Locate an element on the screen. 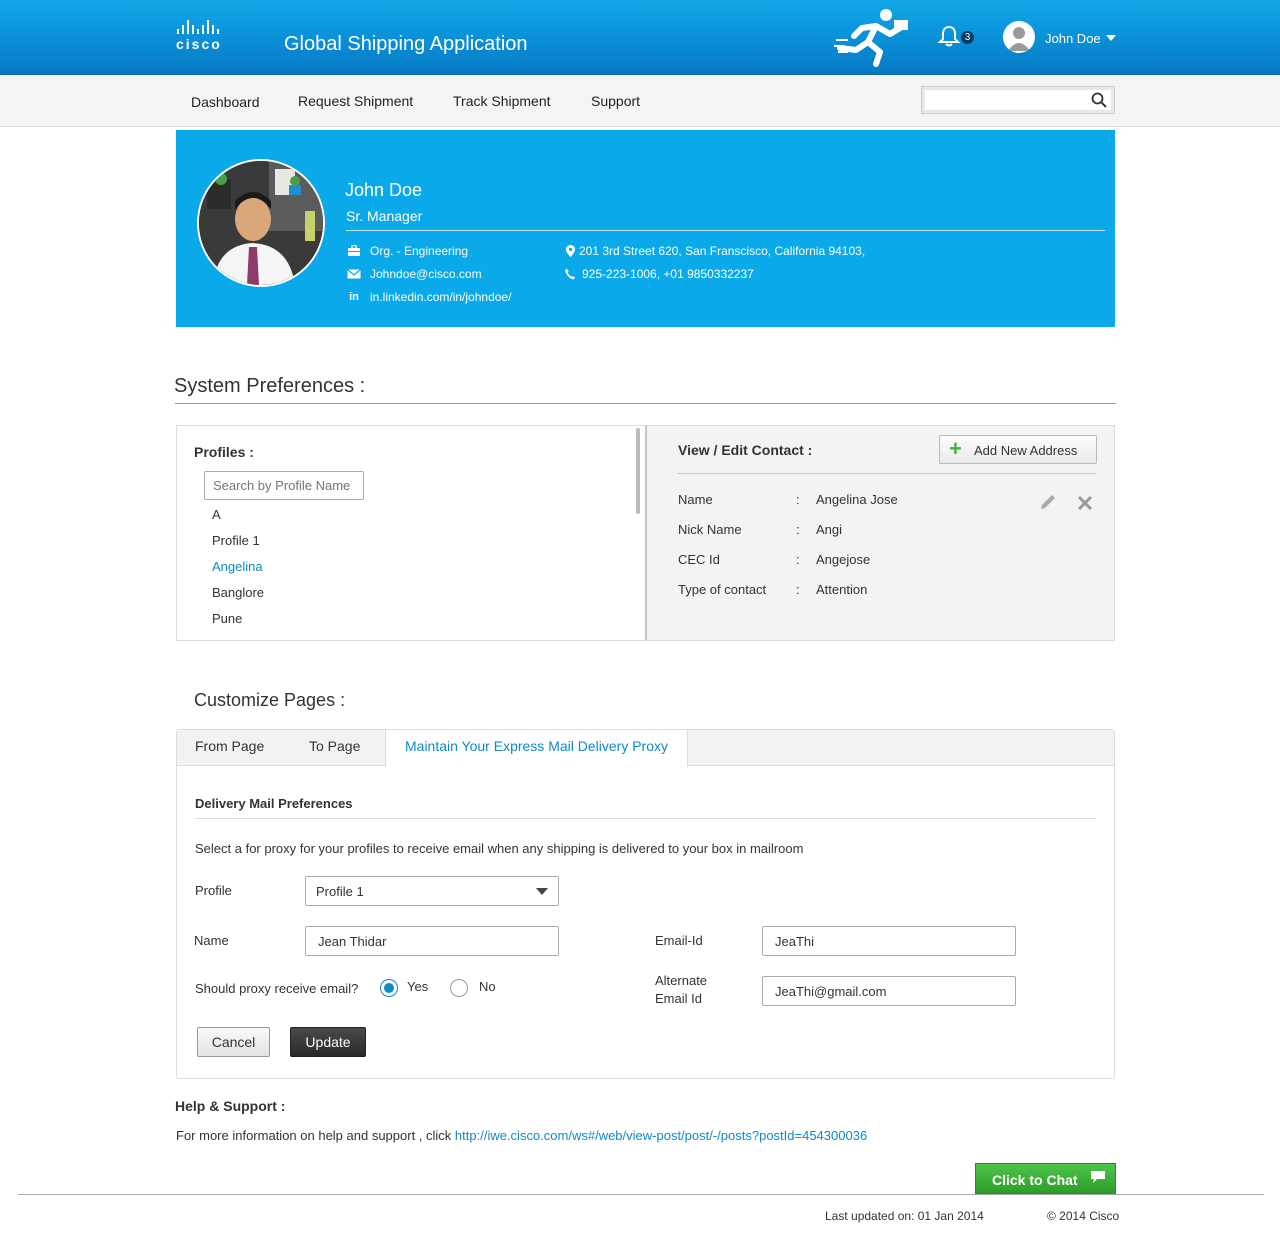 Image resolution: width=1280 pixels, height=1253 pixels. nav-request-shipment: Request Shipment is located at coordinates (355, 101).